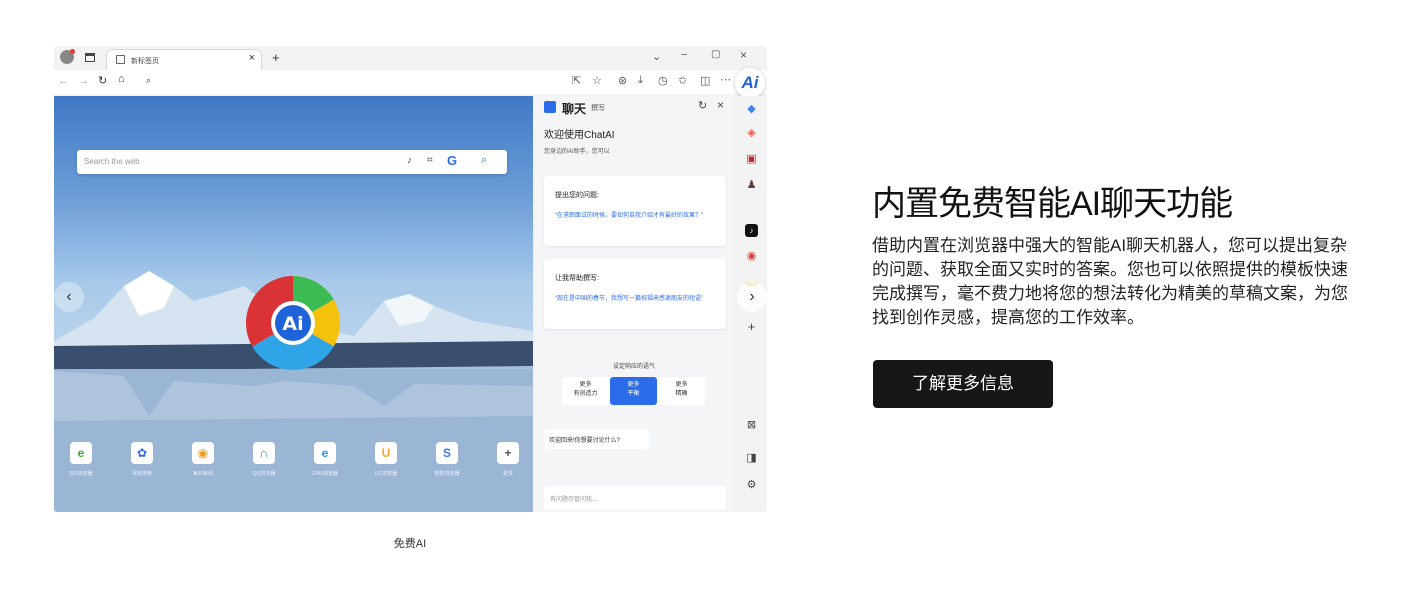 This screenshot has height=610, width=1411. I want to click on back-icon: ←, so click(63, 81).